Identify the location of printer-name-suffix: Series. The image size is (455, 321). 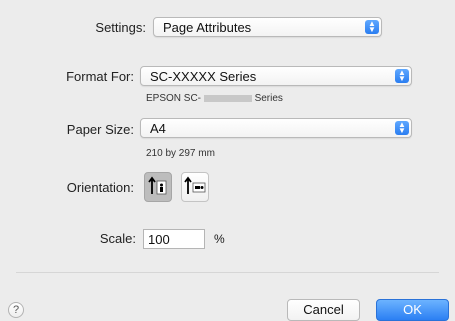
(268, 98).